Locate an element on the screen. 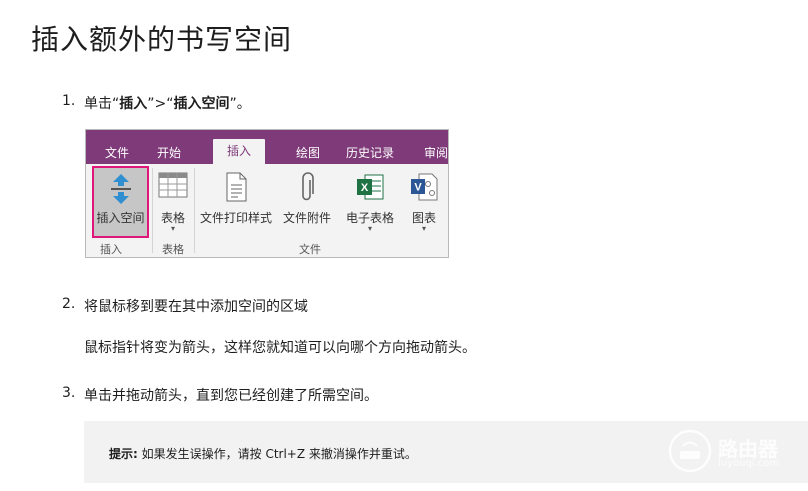  group-label-table: 表格 is located at coordinates (173, 249).